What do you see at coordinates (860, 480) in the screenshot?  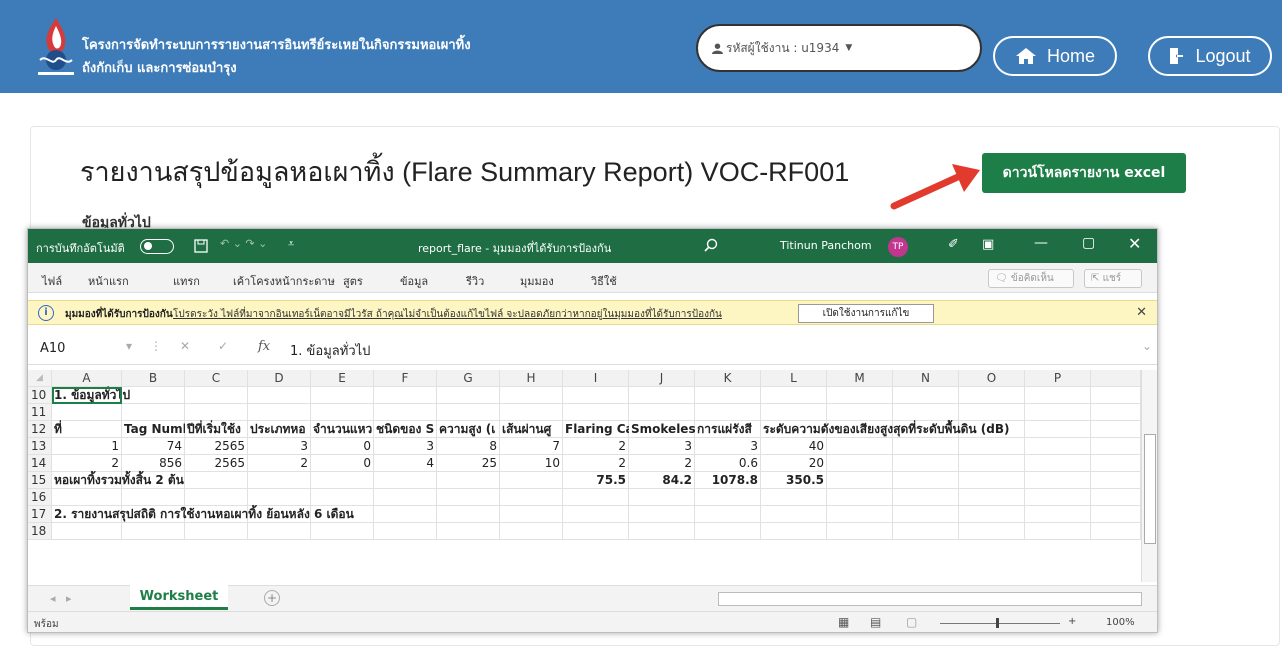 I see `cell-M15` at bounding box center [860, 480].